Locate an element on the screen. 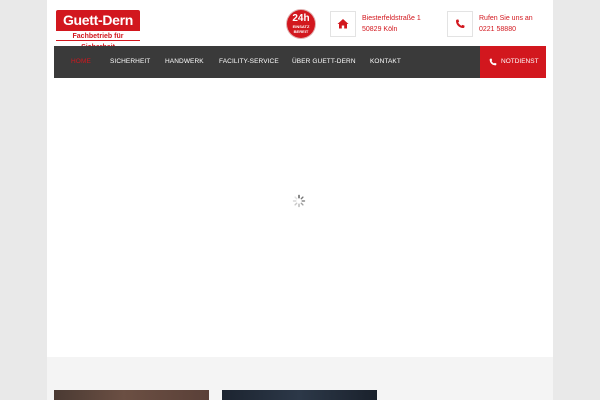  nav-item-ueber-guett-dern: ÜBER GUETT-DERN is located at coordinates (324, 62).